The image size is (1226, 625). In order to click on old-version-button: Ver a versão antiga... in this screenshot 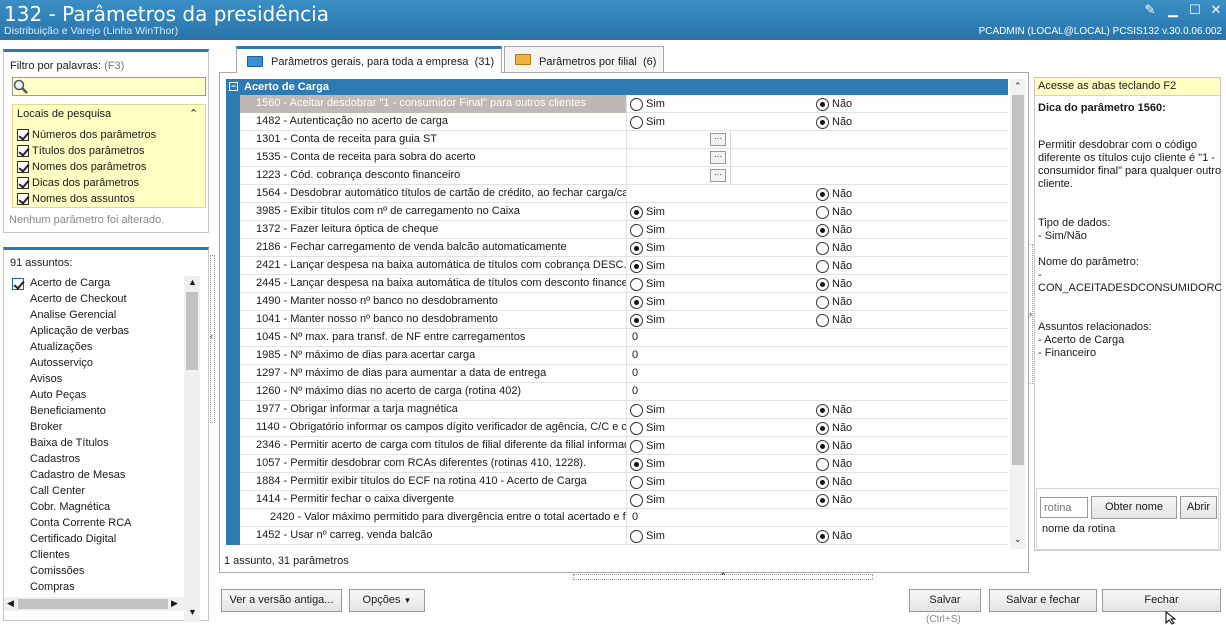, I will do `click(281, 600)`.